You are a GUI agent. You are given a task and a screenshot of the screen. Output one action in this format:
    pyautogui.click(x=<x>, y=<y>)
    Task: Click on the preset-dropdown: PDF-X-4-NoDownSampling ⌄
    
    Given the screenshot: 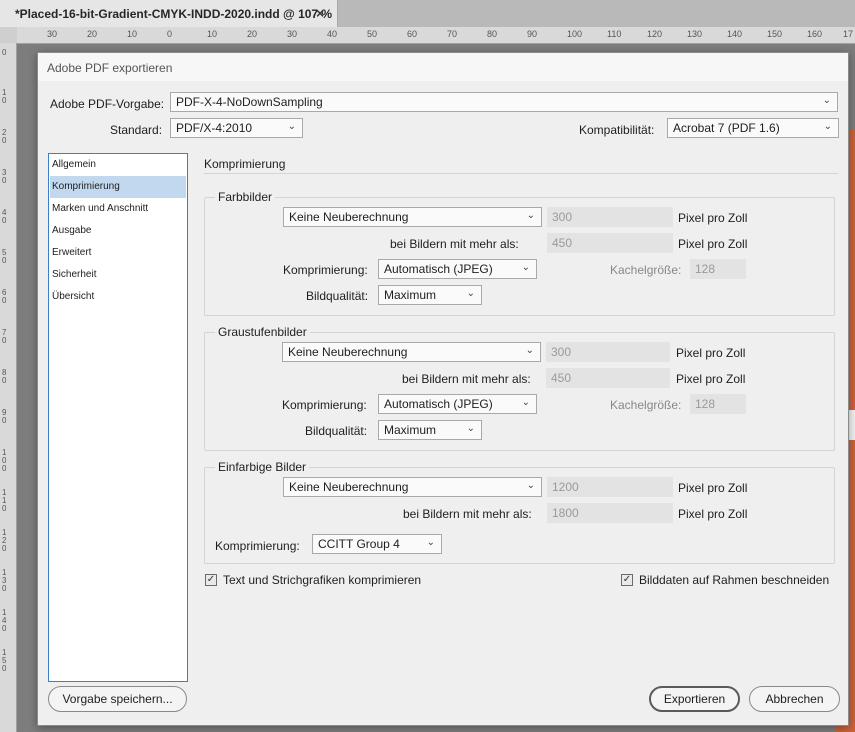 What is the action you would take?
    pyautogui.click(x=504, y=102)
    